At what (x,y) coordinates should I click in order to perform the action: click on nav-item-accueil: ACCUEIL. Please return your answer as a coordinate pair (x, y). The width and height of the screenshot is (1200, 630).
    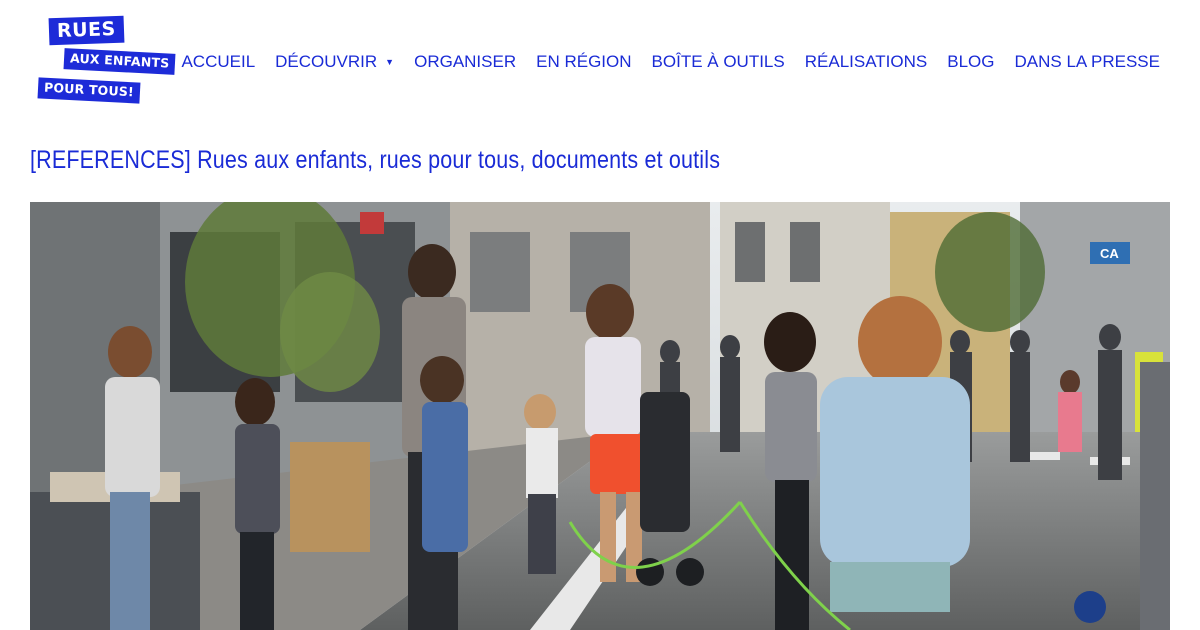
    Looking at the image, I should click on (218, 62).